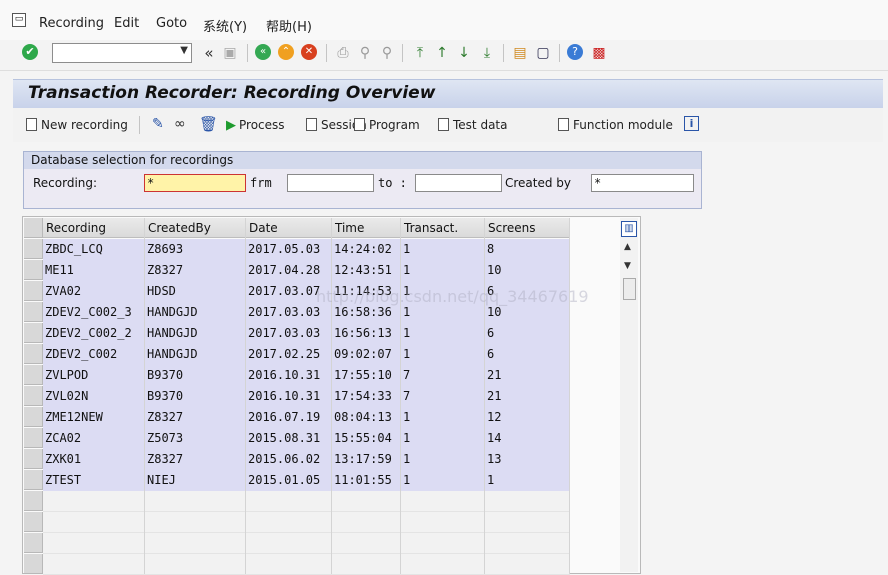 Image resolution: width=888 pixels, height=575 pixels. I want to click on print-icon: ⎙, so click(343, 53).